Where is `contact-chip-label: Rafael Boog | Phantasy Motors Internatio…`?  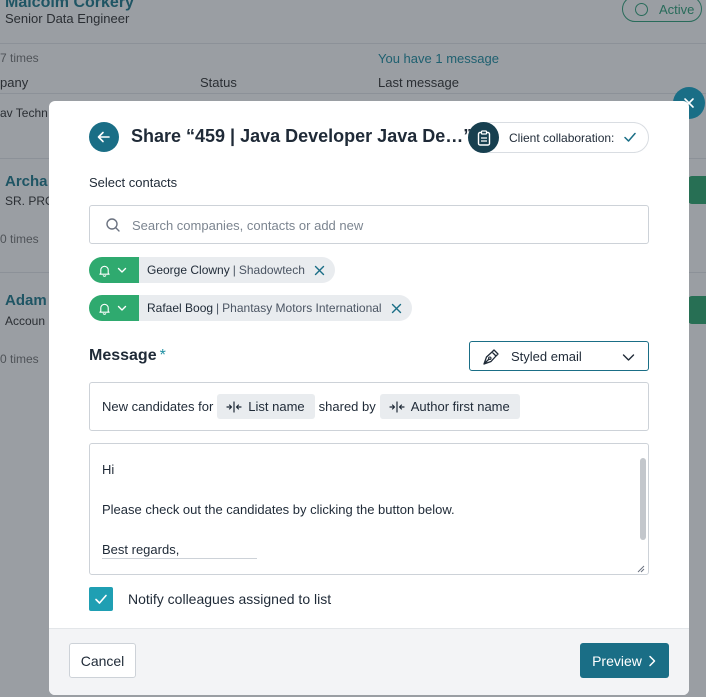
contact-chip-label: Rafael Boog | Phantasy Motors Internatio… is located at coordinates (275, 308).